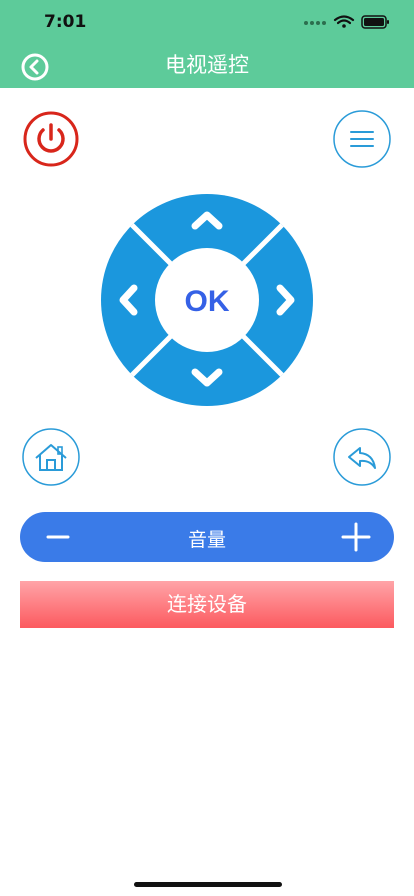 This screenshot has width=414, height=896. I want to click on status-time: 7:01, so click(65, 22).